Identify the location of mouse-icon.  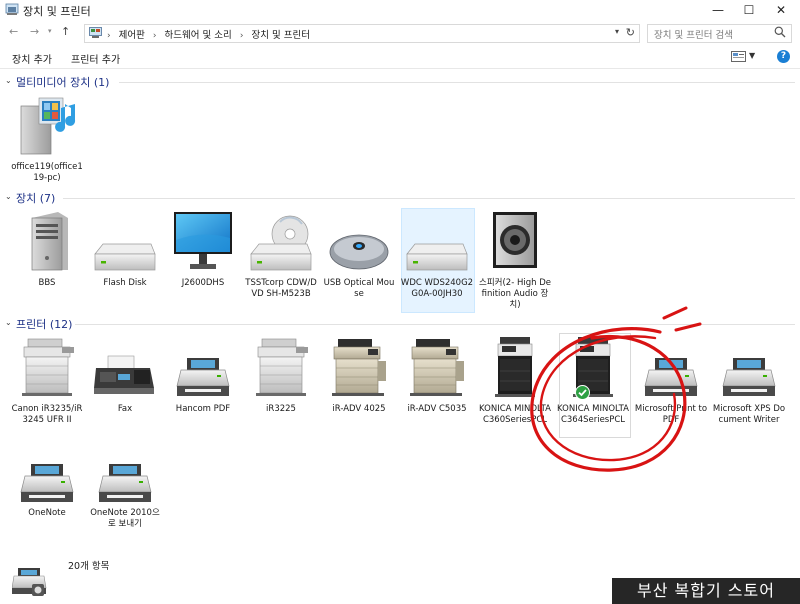
(359, 240).